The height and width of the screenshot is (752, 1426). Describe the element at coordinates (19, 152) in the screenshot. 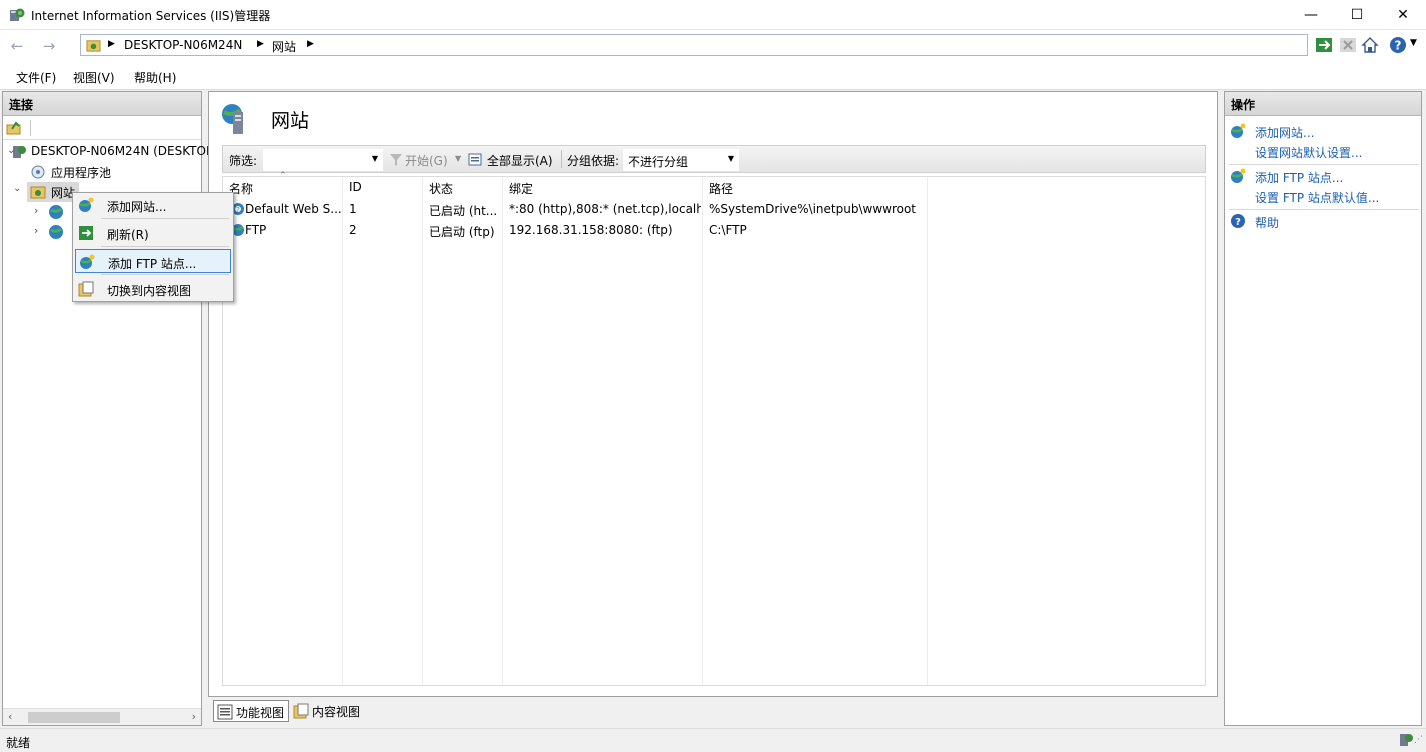

I see `server-icon` at that location.